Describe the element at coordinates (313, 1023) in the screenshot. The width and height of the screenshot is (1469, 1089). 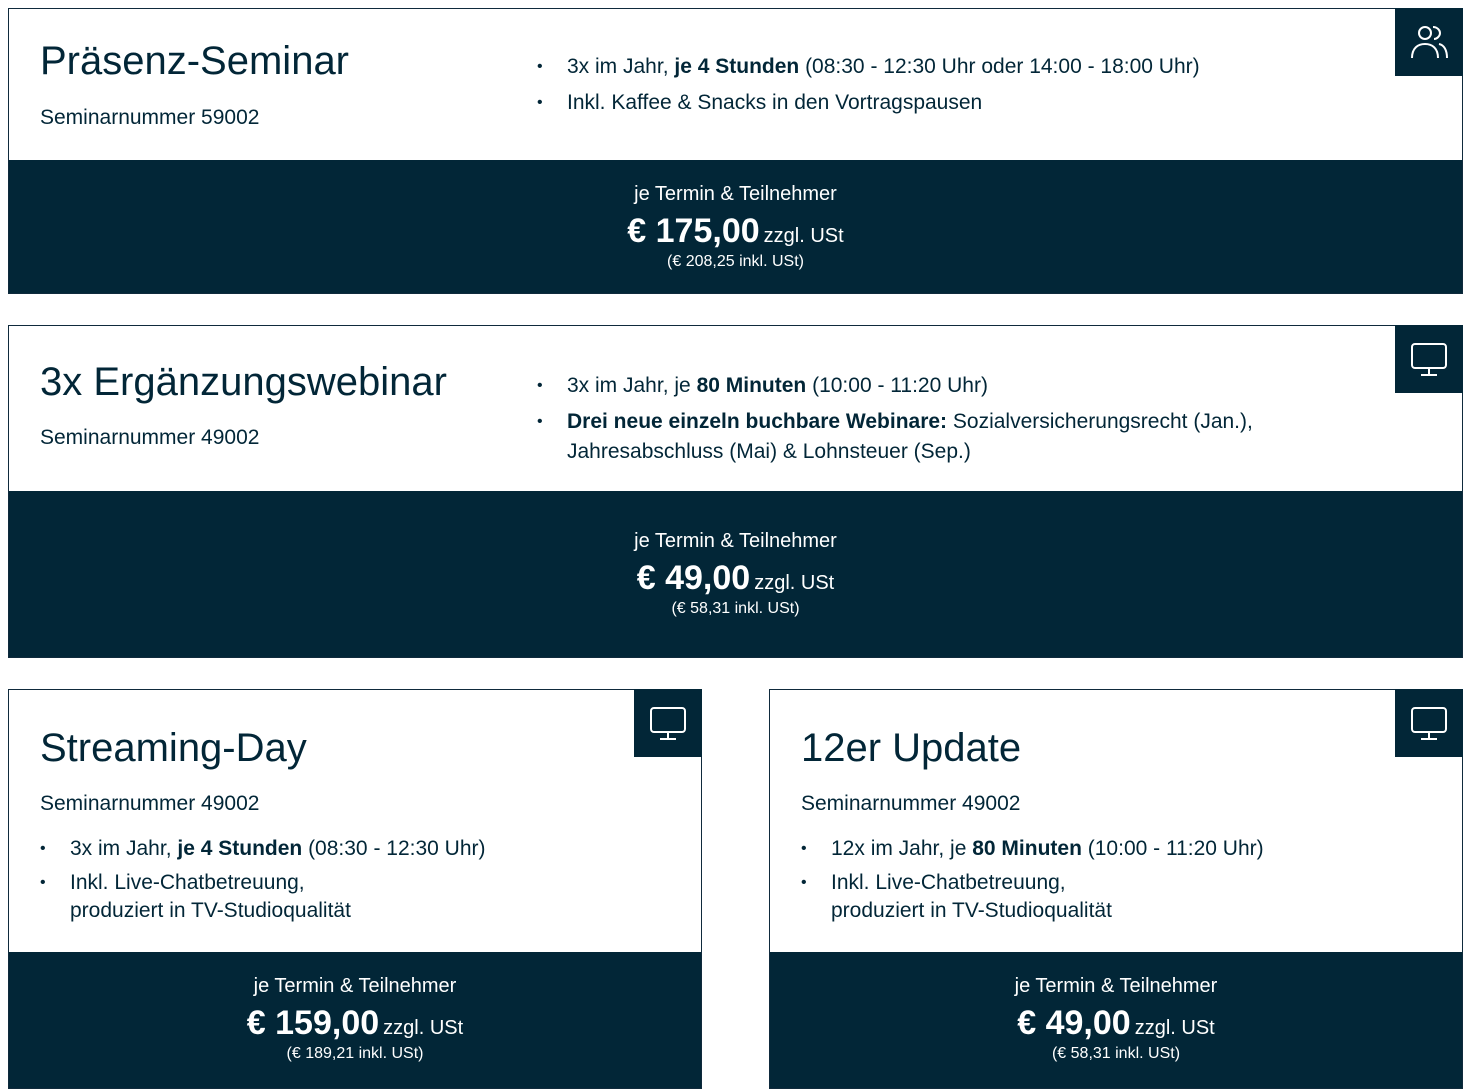
I see `price-net: € 159,00` at that location.